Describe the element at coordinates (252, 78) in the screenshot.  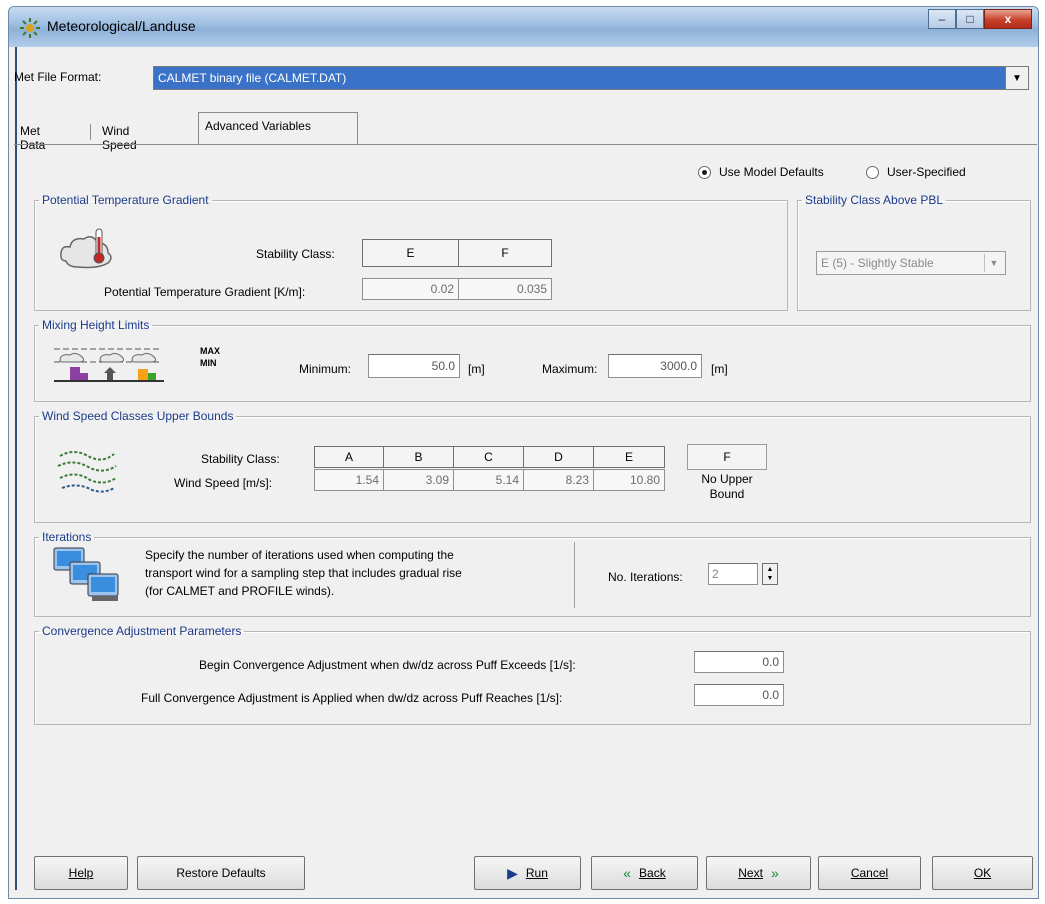
I see `met-file-format-value: CALMET binary file (CALMET.DAT)` at that location.